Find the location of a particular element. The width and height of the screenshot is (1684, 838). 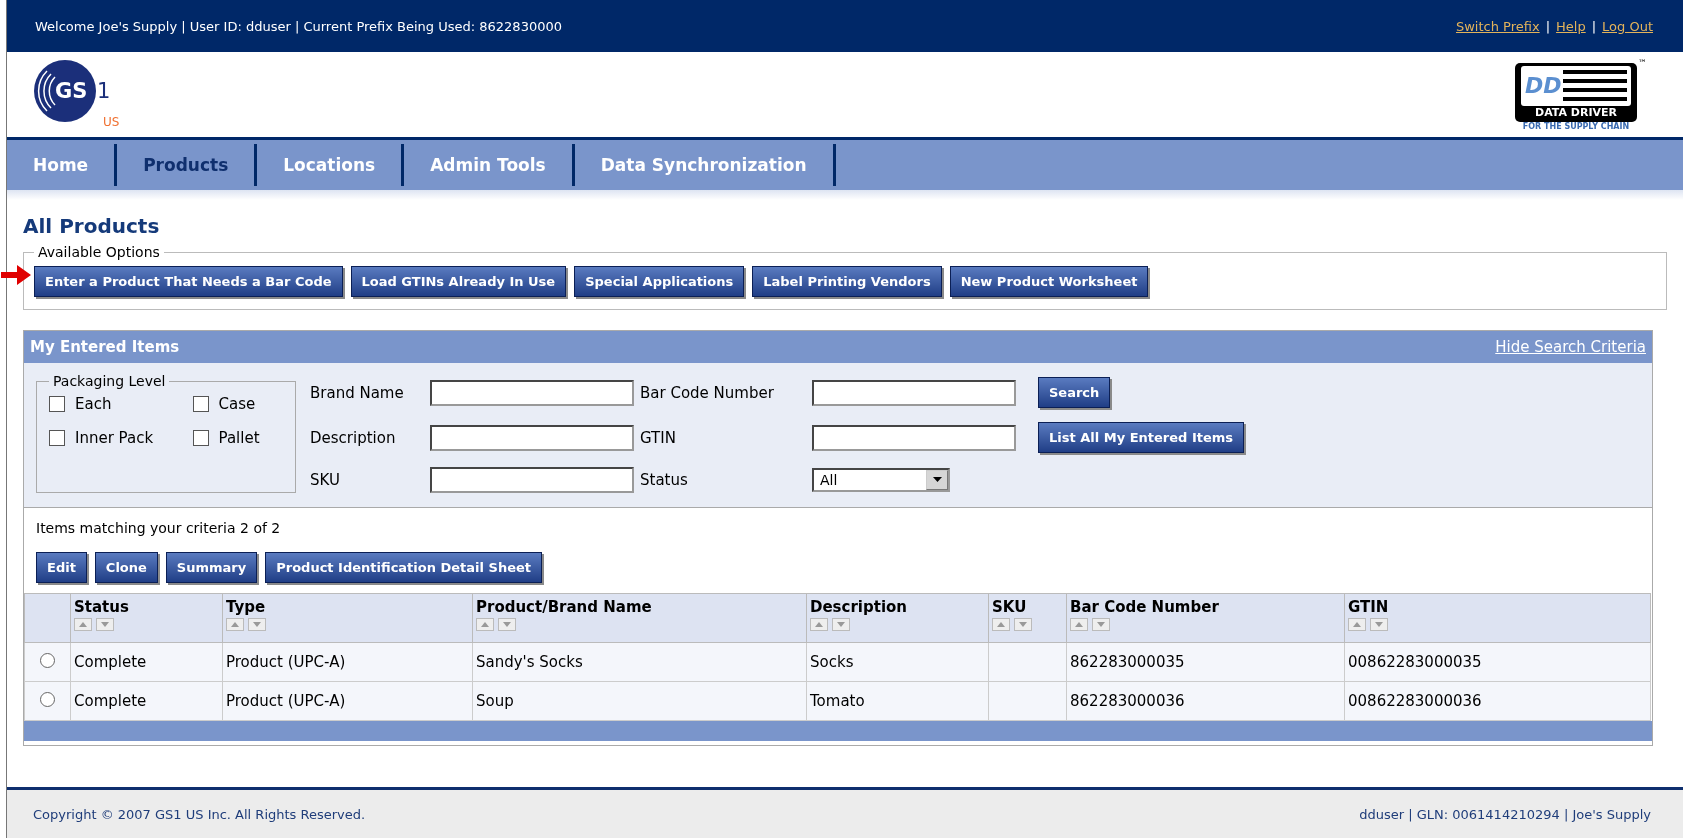

checkbox-label: Pallet is located at coordinates (239, 438).